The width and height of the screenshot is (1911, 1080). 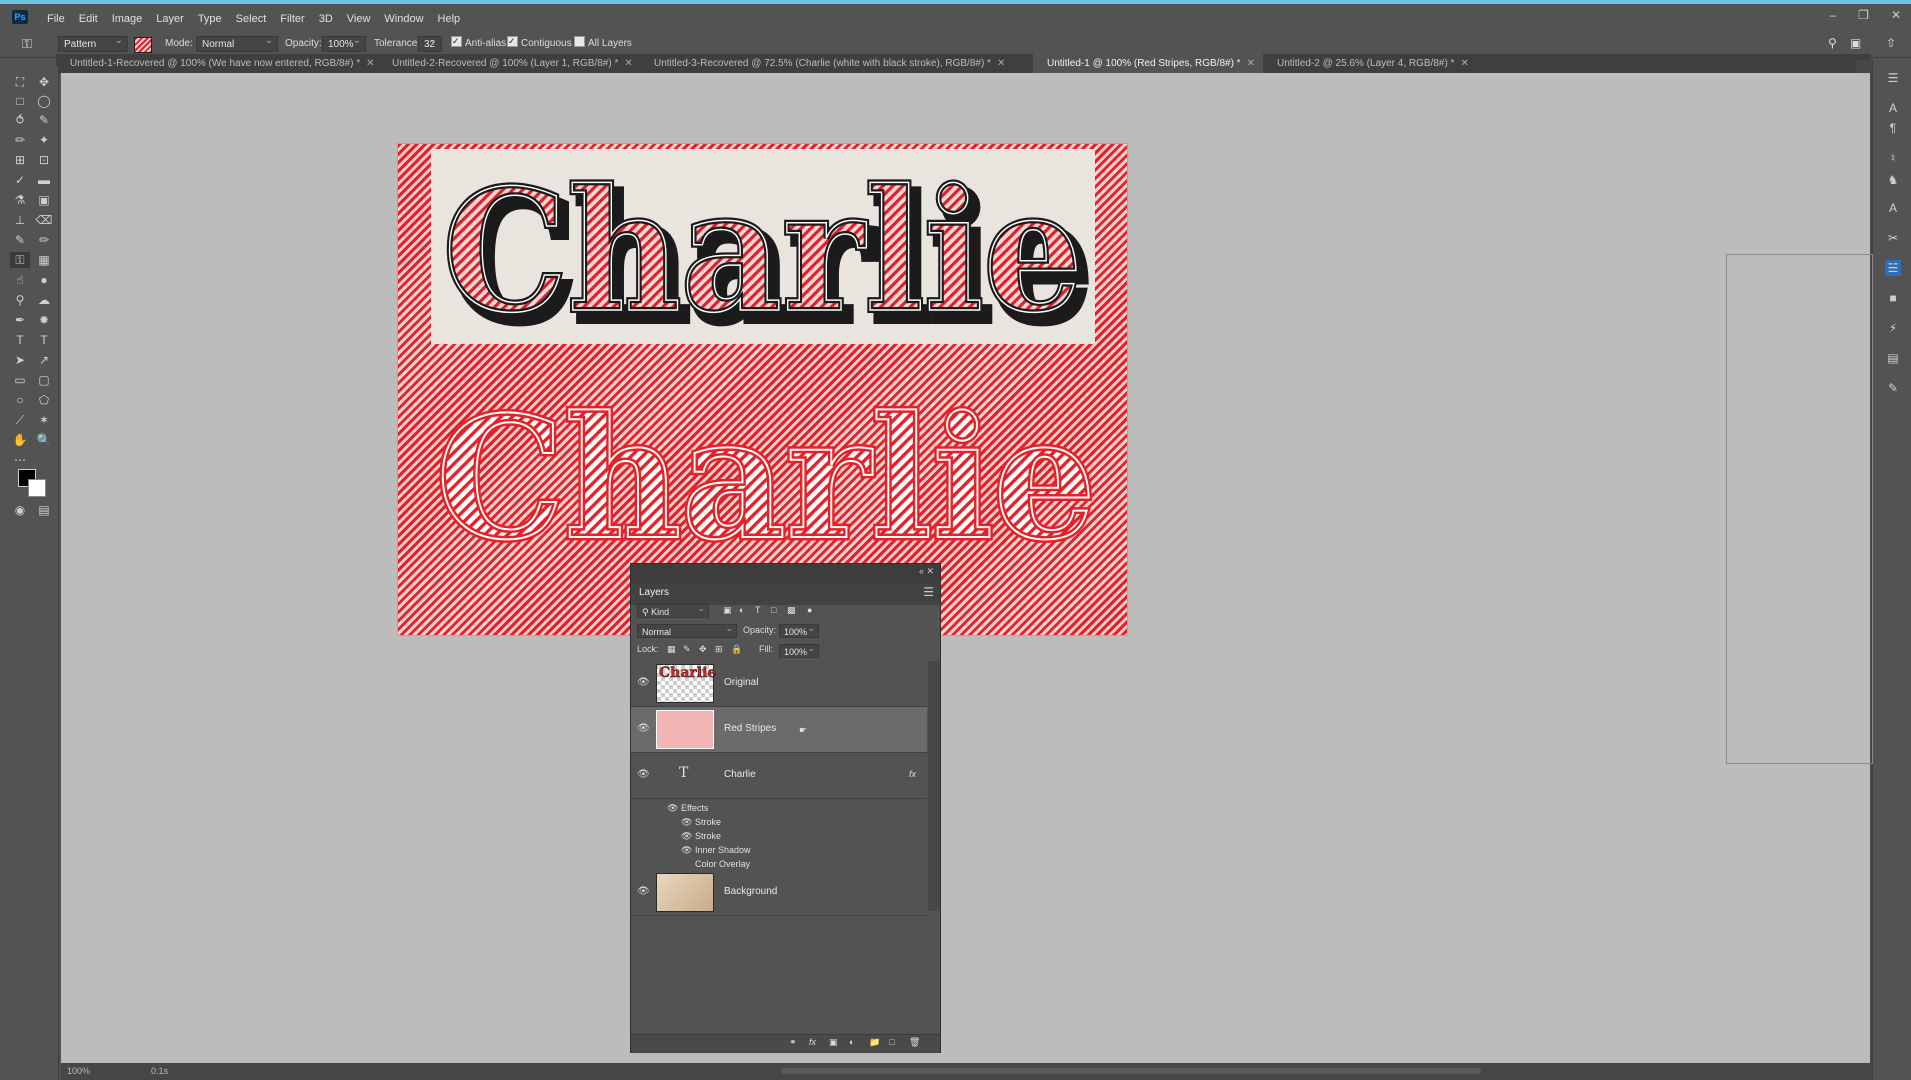 I want to click on artboard-tool-icon: ⛶, so click(x=20, y=82).